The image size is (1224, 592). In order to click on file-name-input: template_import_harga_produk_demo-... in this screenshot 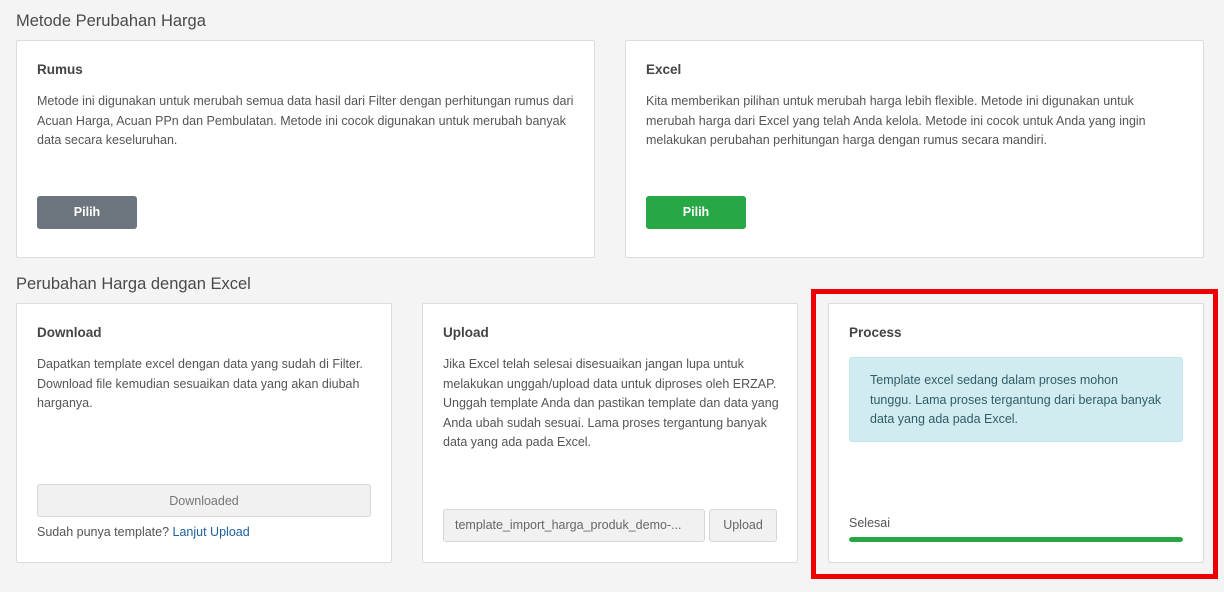, I will do `click(574, 525)`.